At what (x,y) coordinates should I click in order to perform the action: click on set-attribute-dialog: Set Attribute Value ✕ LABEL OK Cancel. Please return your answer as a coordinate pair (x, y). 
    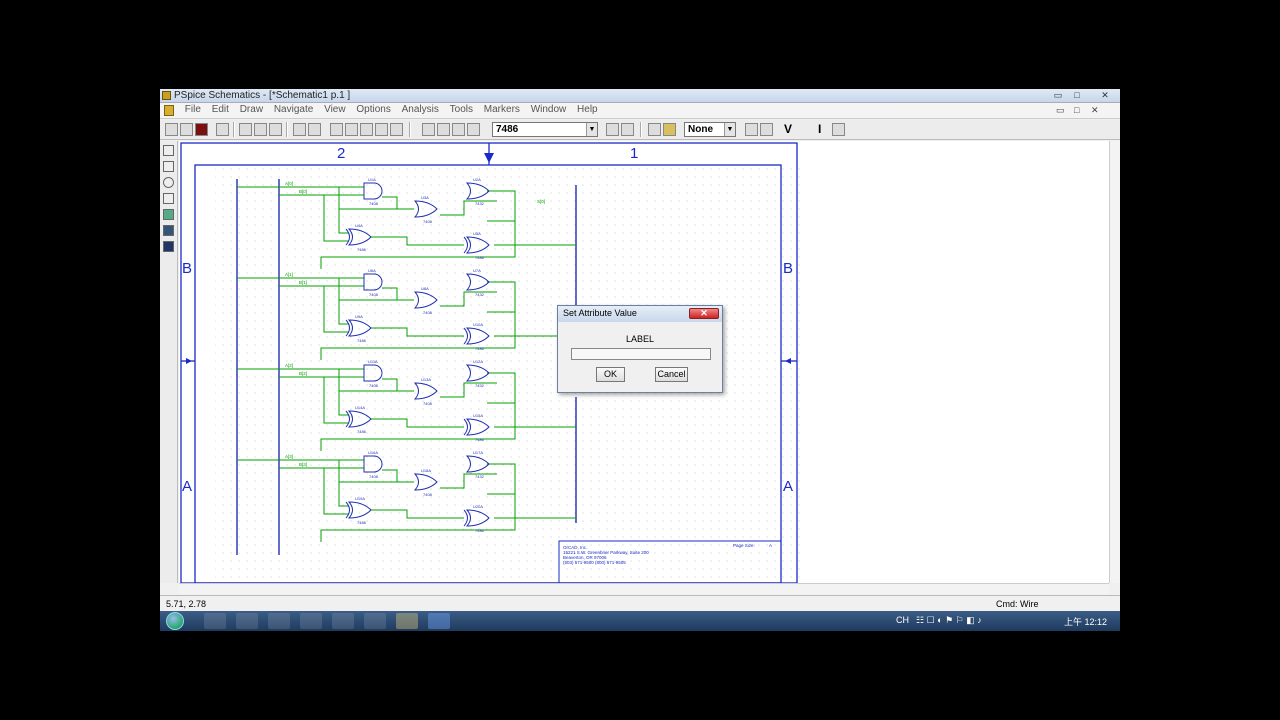
    Looking at the image, I should click on (640, 349).